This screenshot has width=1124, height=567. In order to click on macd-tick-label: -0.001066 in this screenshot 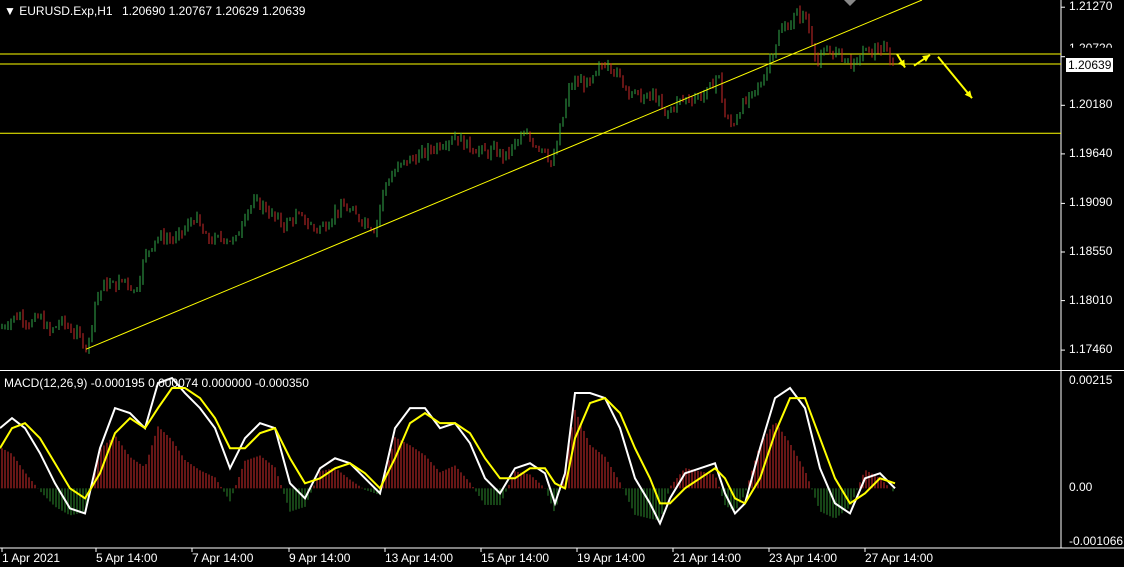, I will do `click(1096, 540)`.